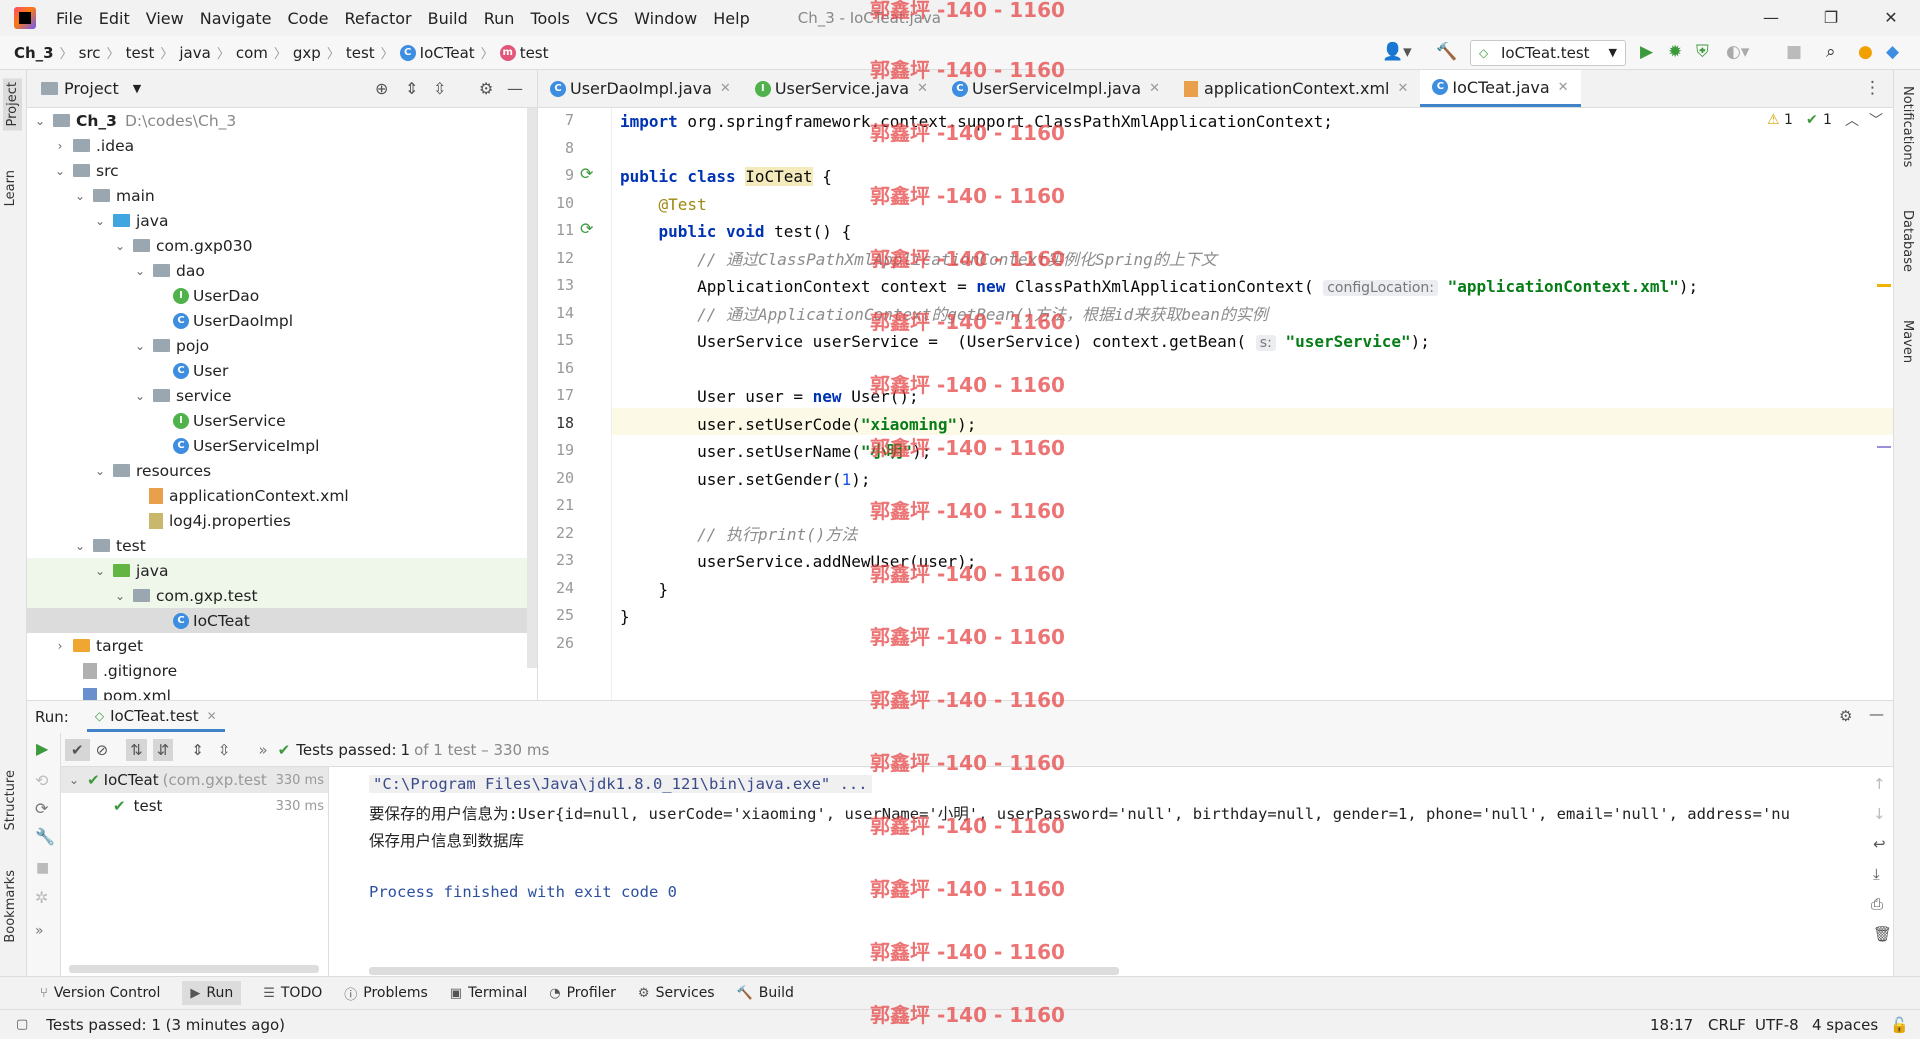 This screenshot has height=1039, width=1920. Describe the element at coordinates (197, 750) in the screenshot. I see `expand-all-icon: ⇕` at that location.